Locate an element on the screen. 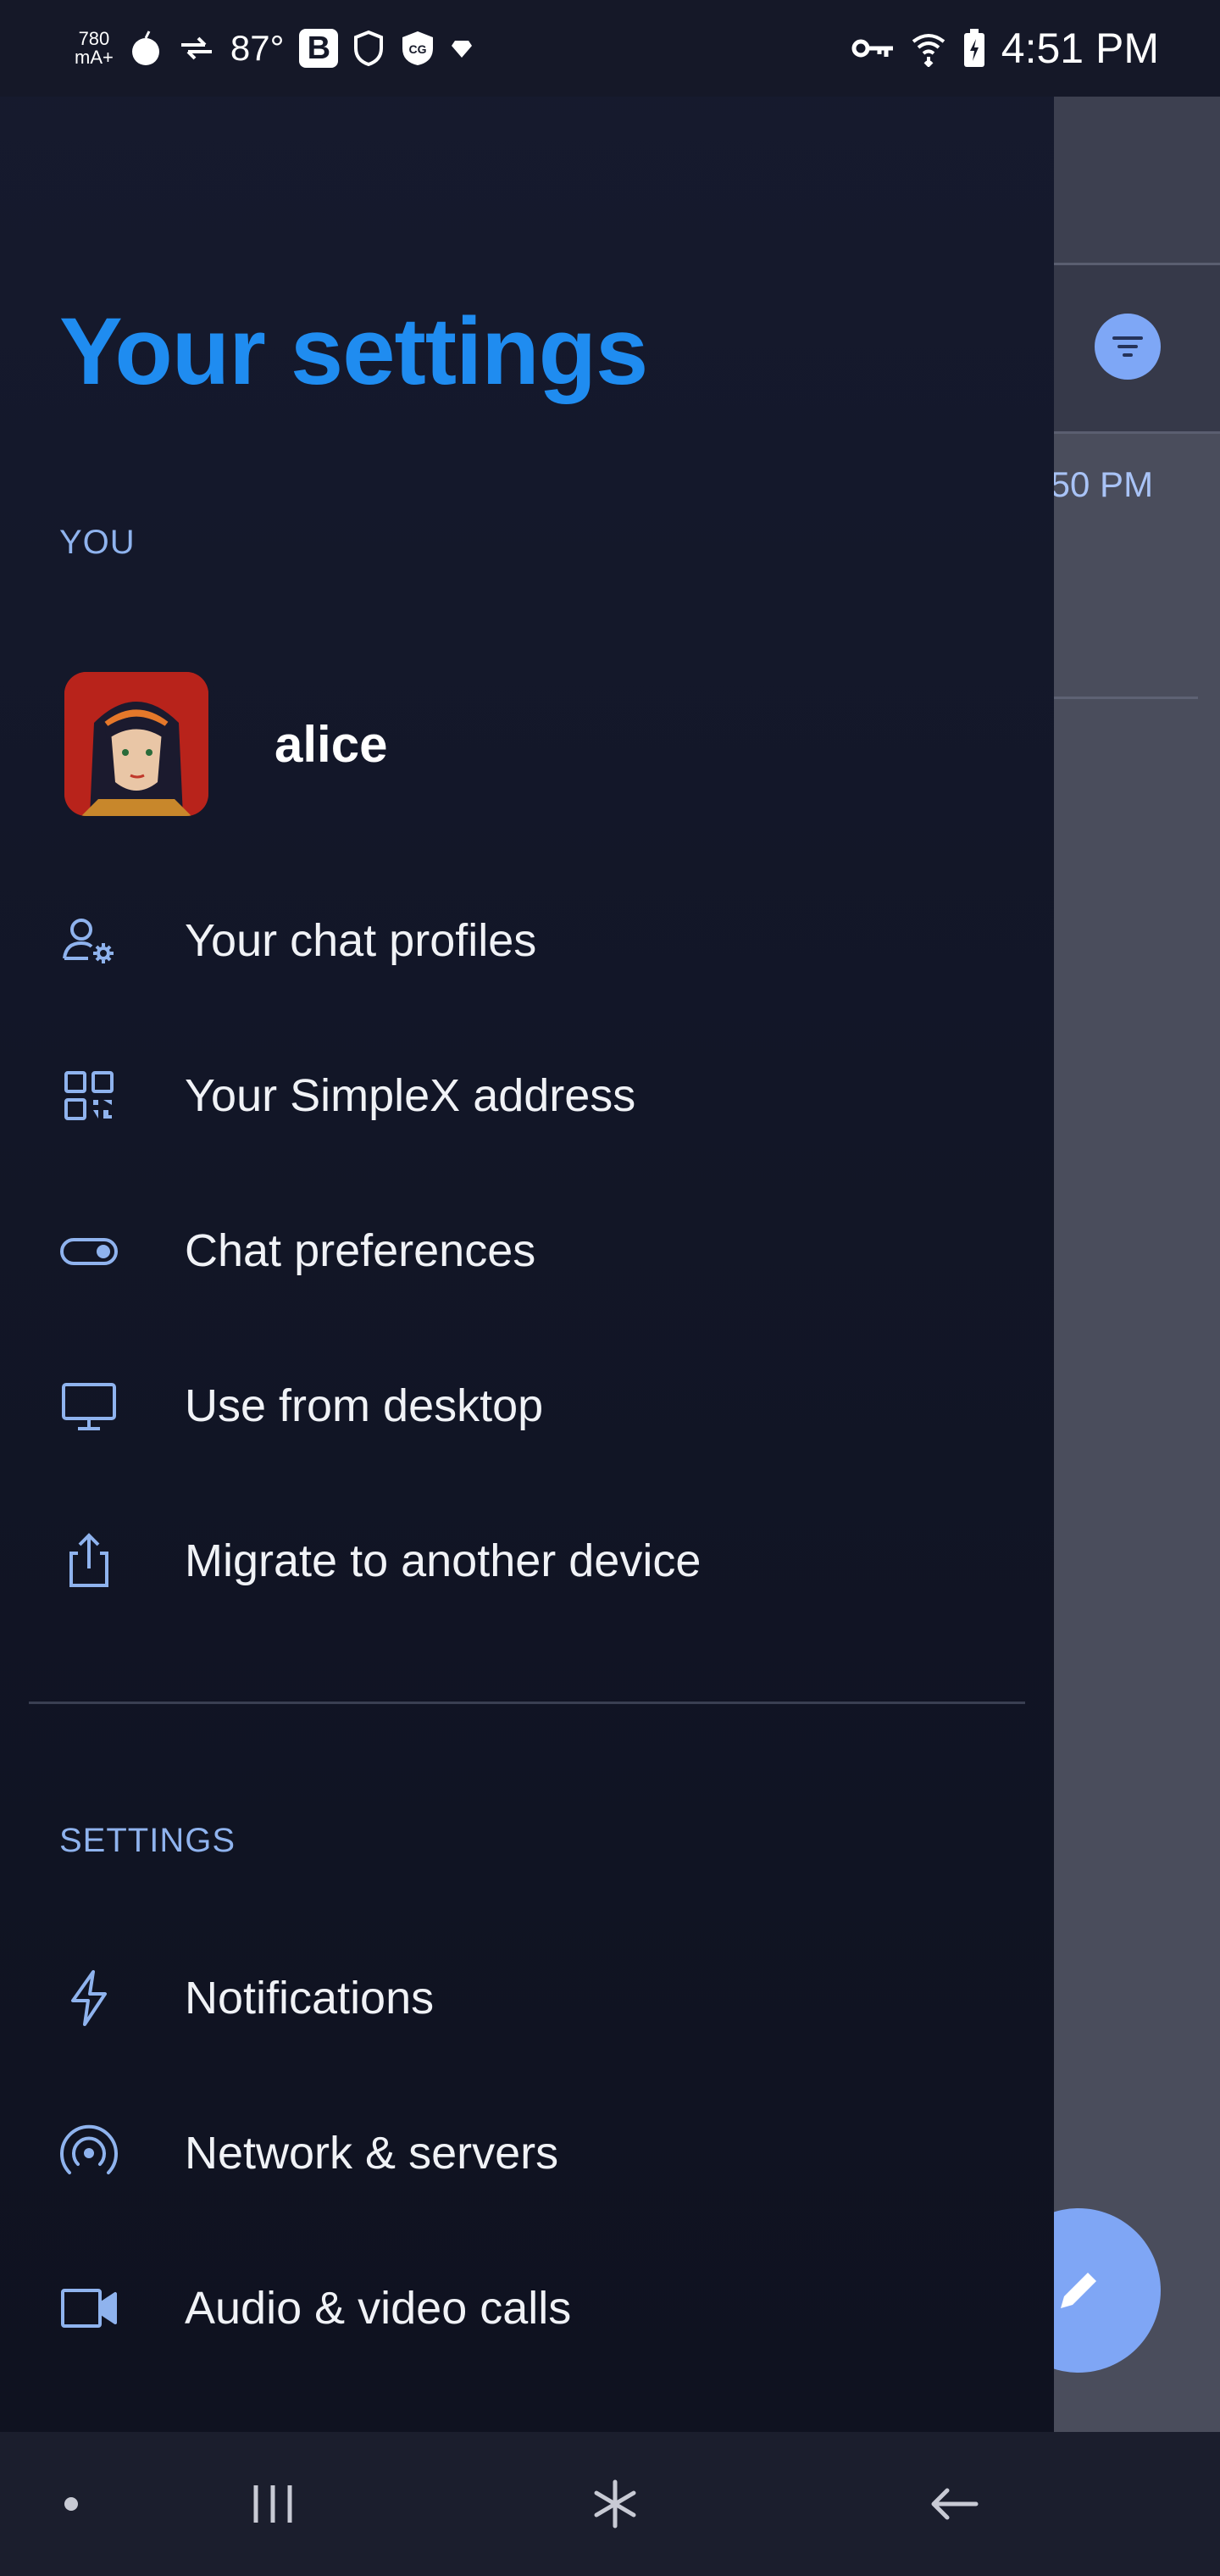  recent-apps-button is located at coordinates (272, 2504).